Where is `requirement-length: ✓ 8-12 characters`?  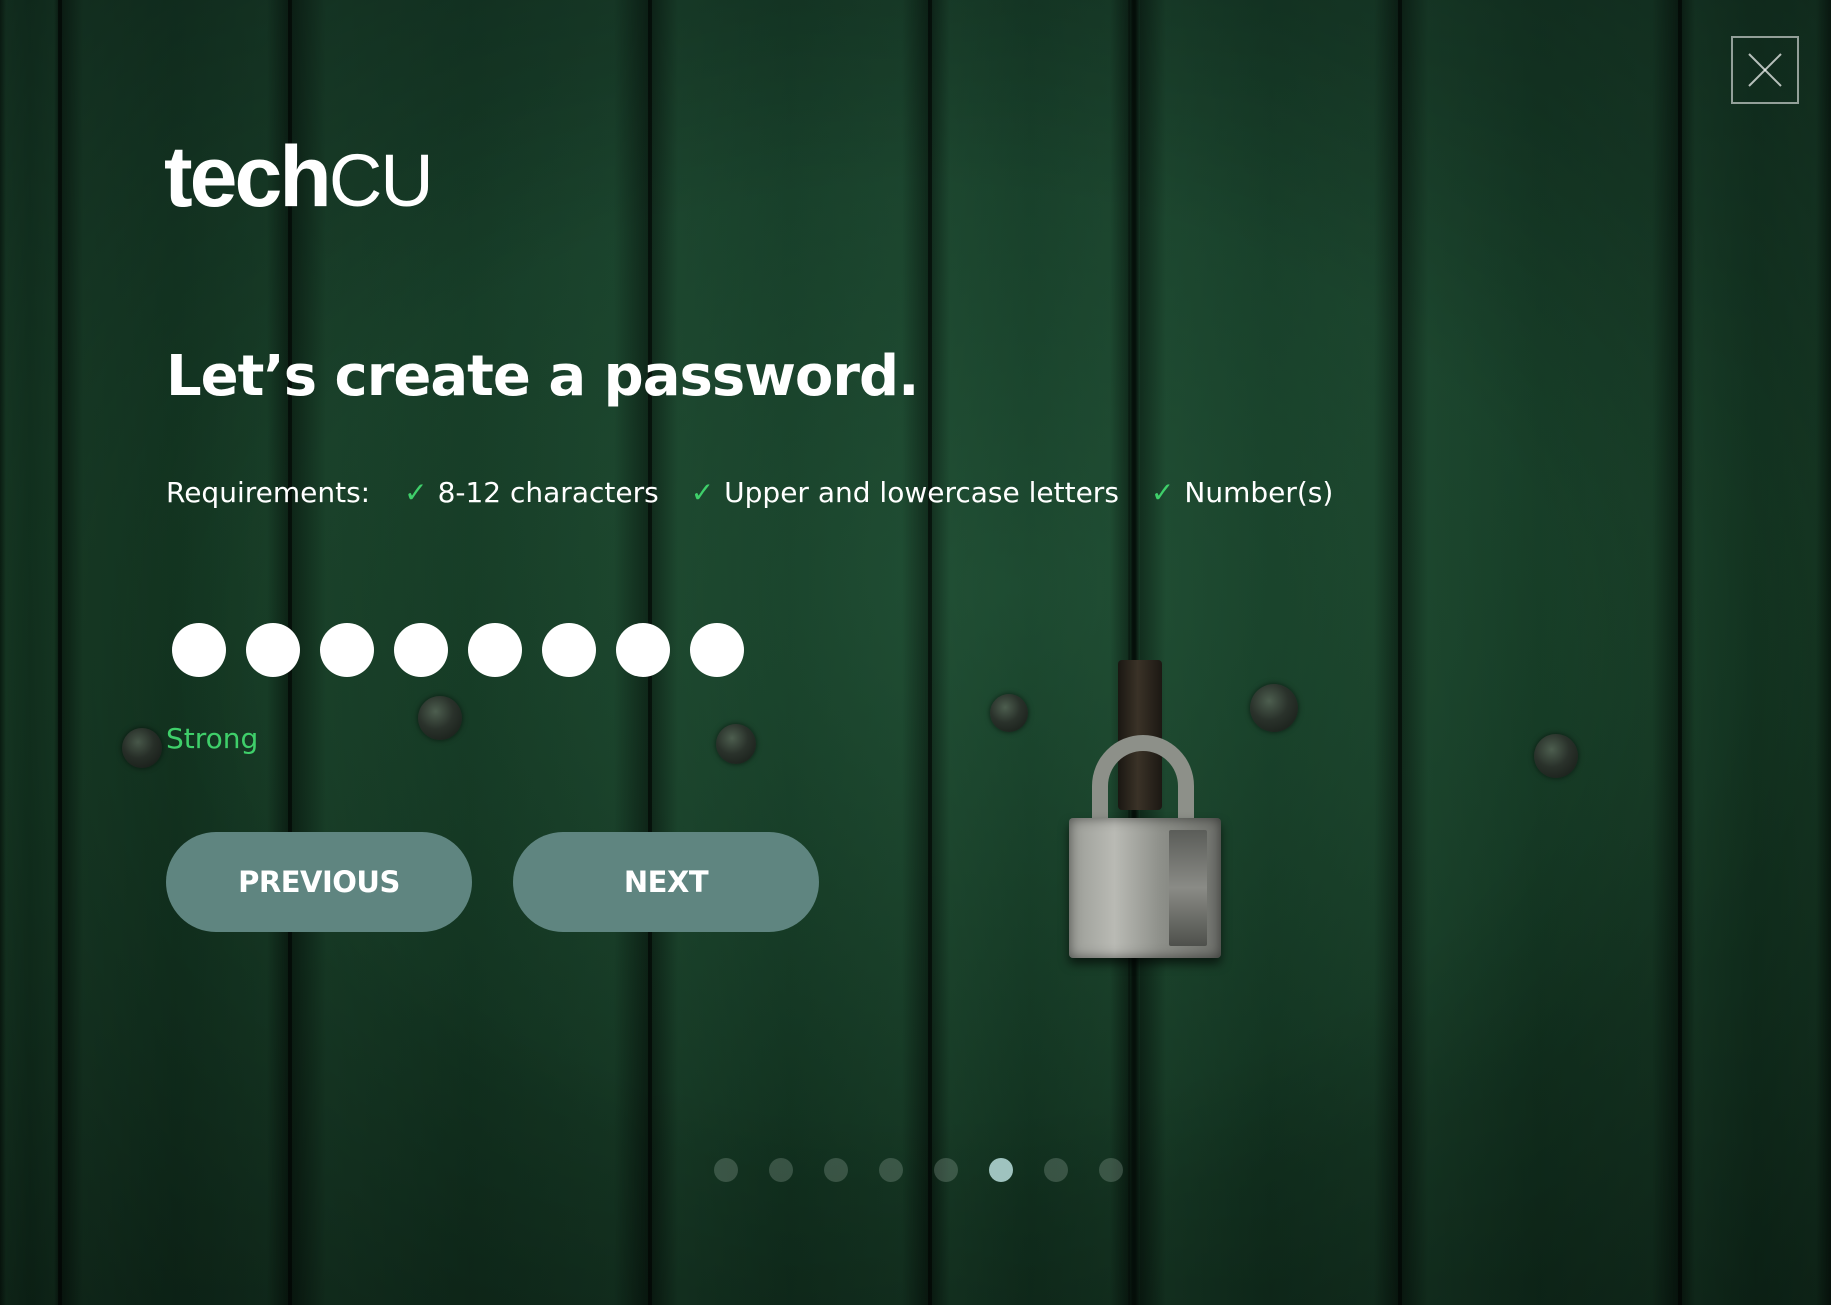
requirement-length: ✓ 8-12 characters is located at coordinates (531, 492).